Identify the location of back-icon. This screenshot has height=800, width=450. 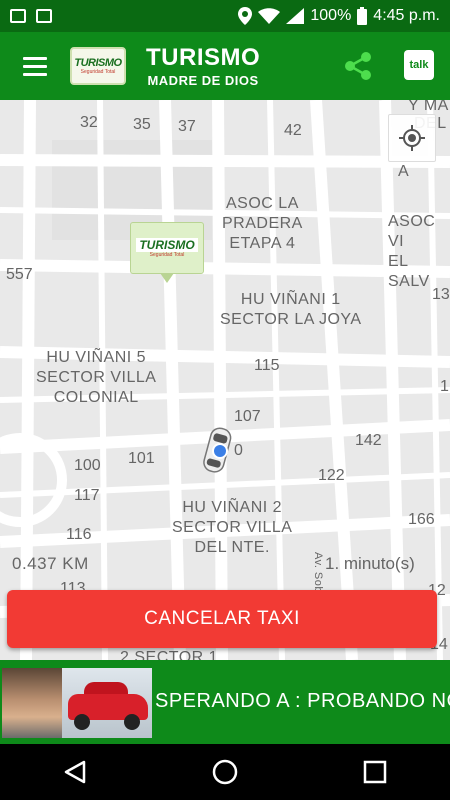
(75, 772).